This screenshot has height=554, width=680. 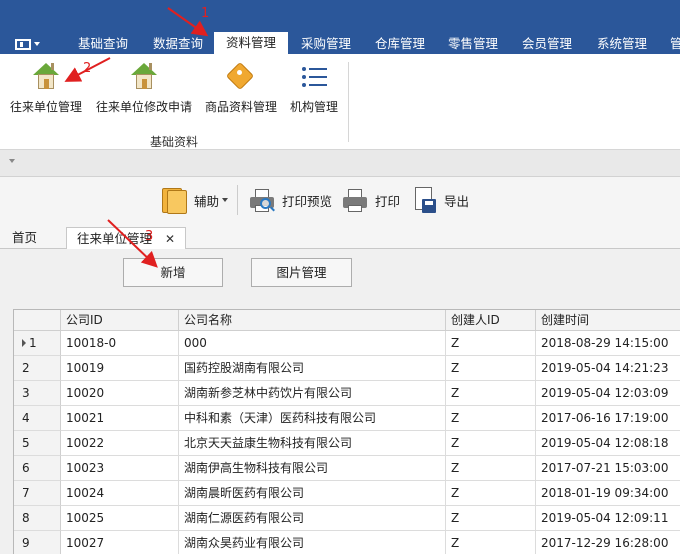 What do you see at coordinates (312, 443) in the screenshot?
I see `cell-company-name: 北京天天益康生物科技有限公司` at bounding box center [312, 443].